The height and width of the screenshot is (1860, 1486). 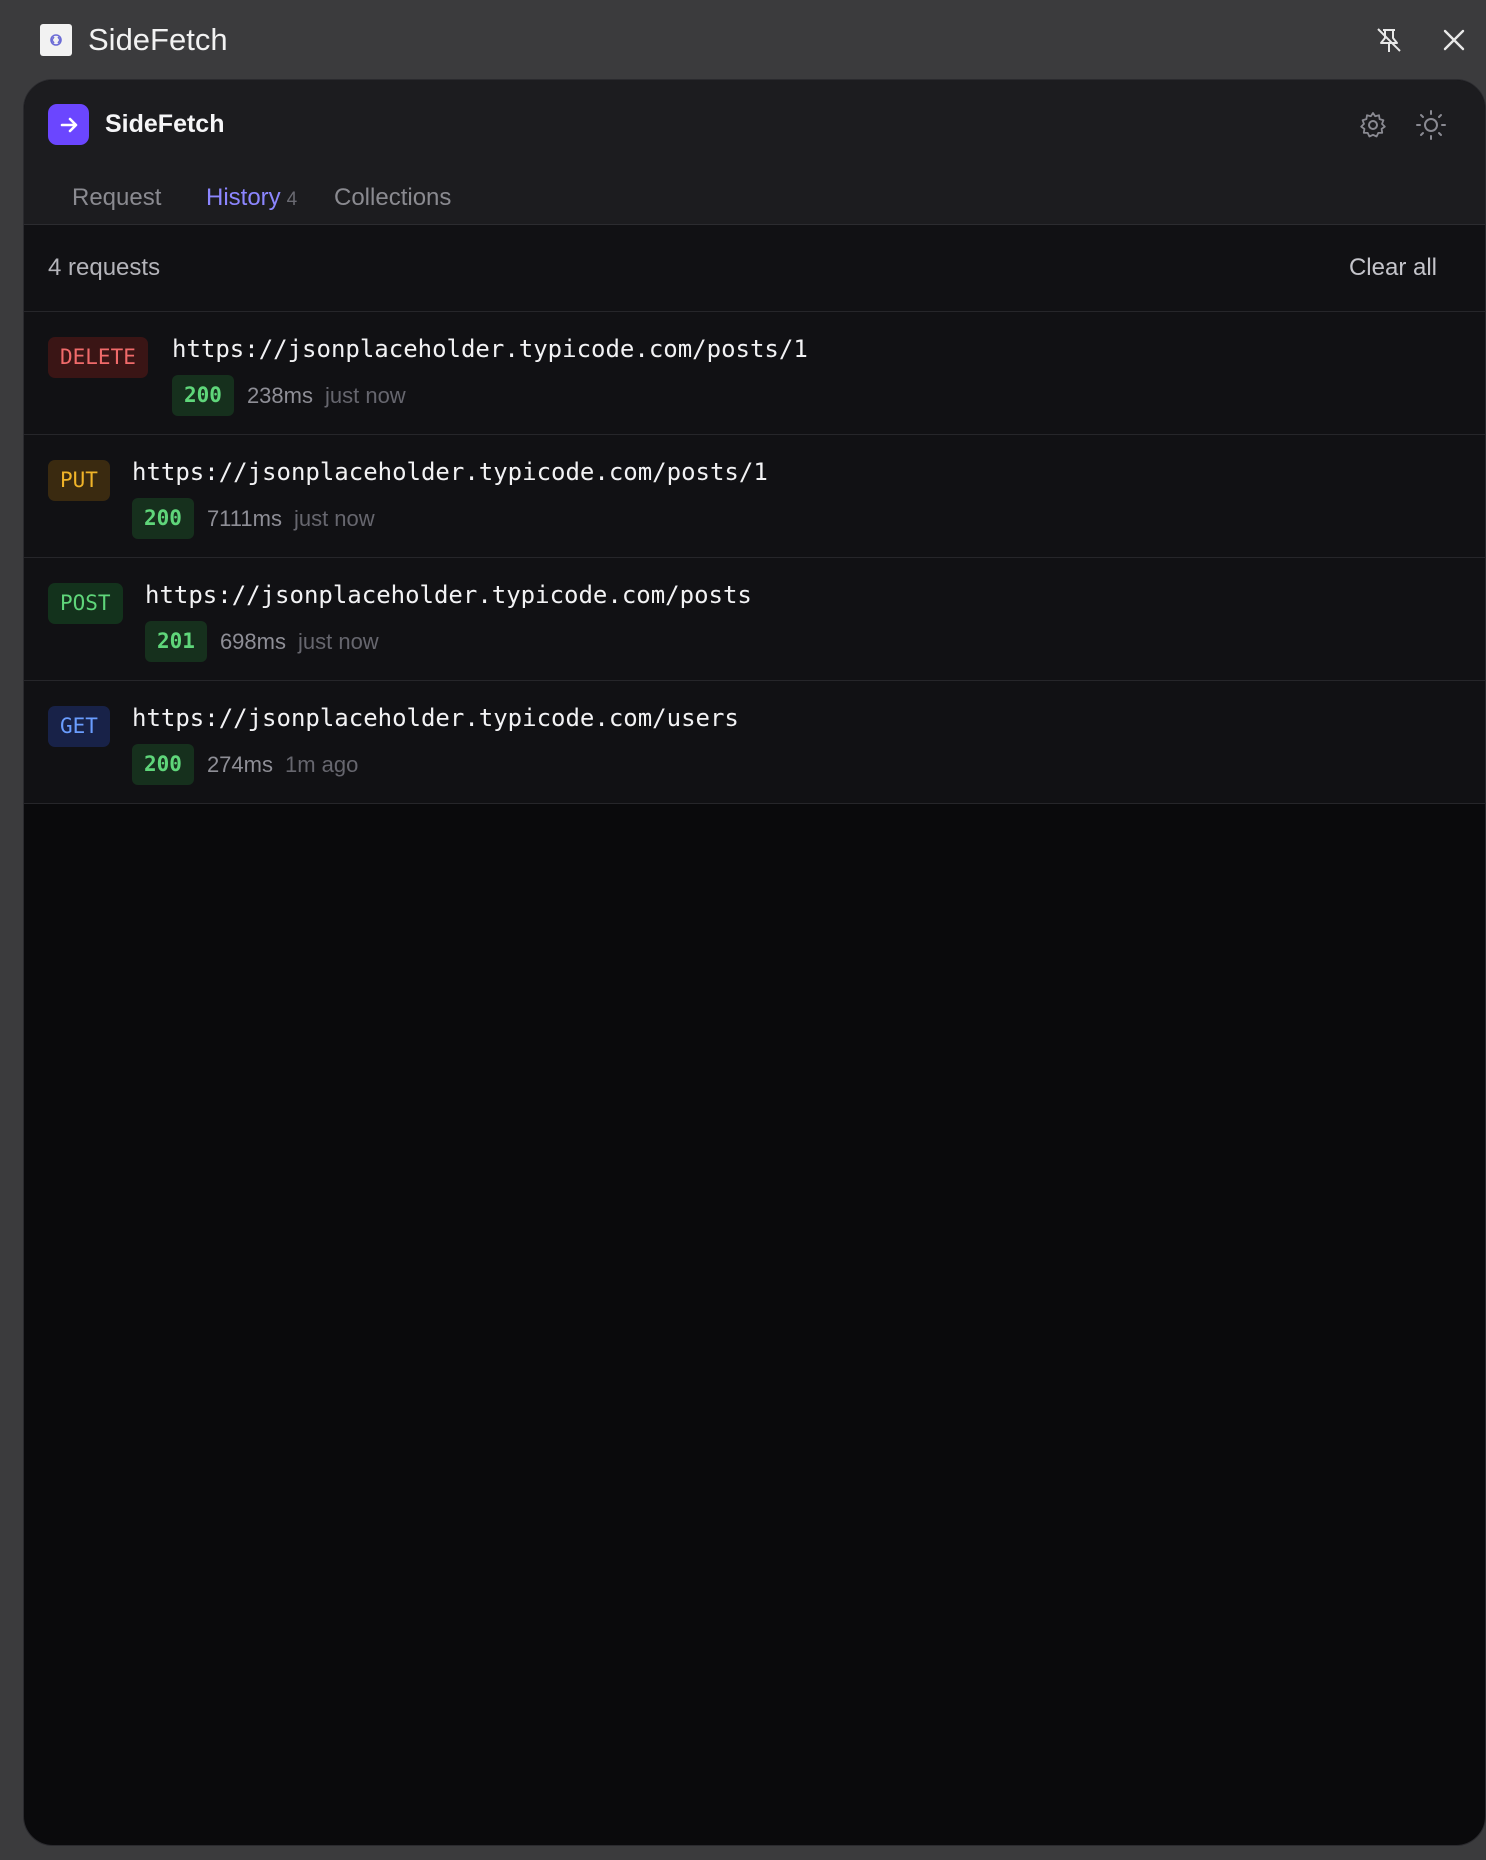 What do you see at coordinates (239, 764) in the screenshot?
I see `response-duration: 274ms` at bounding box center [239, 764].